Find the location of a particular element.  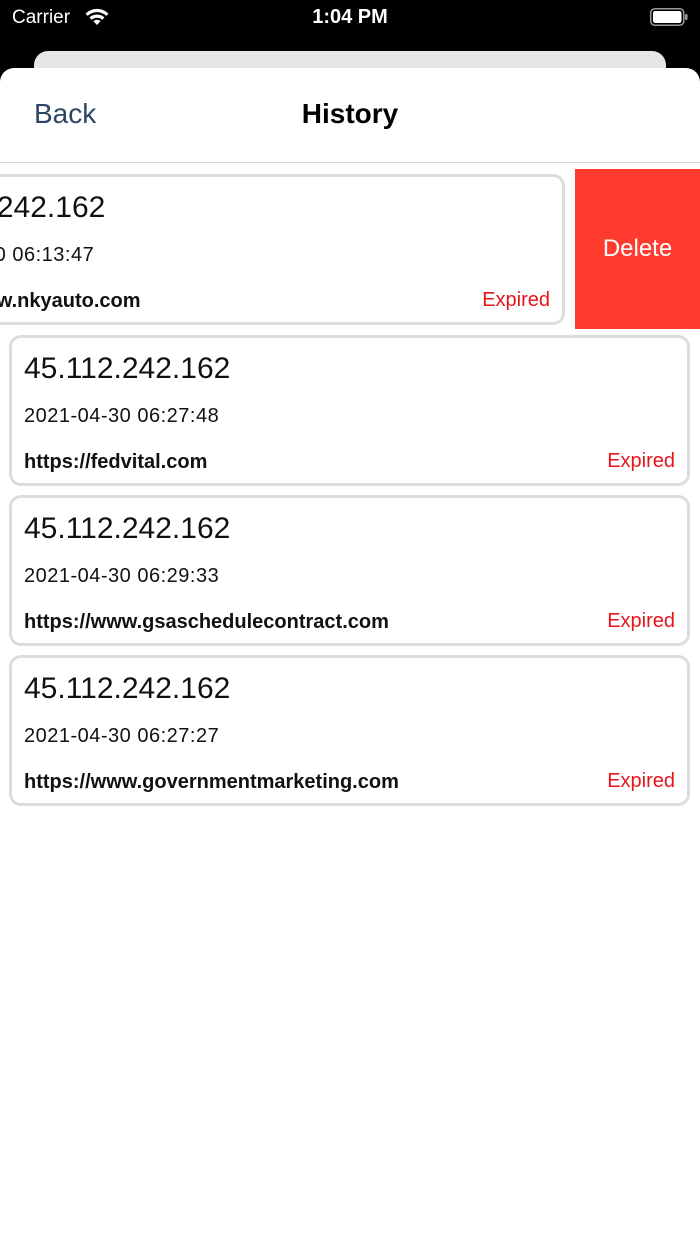

delete-button: Delete is located at coordinates (637, 249).